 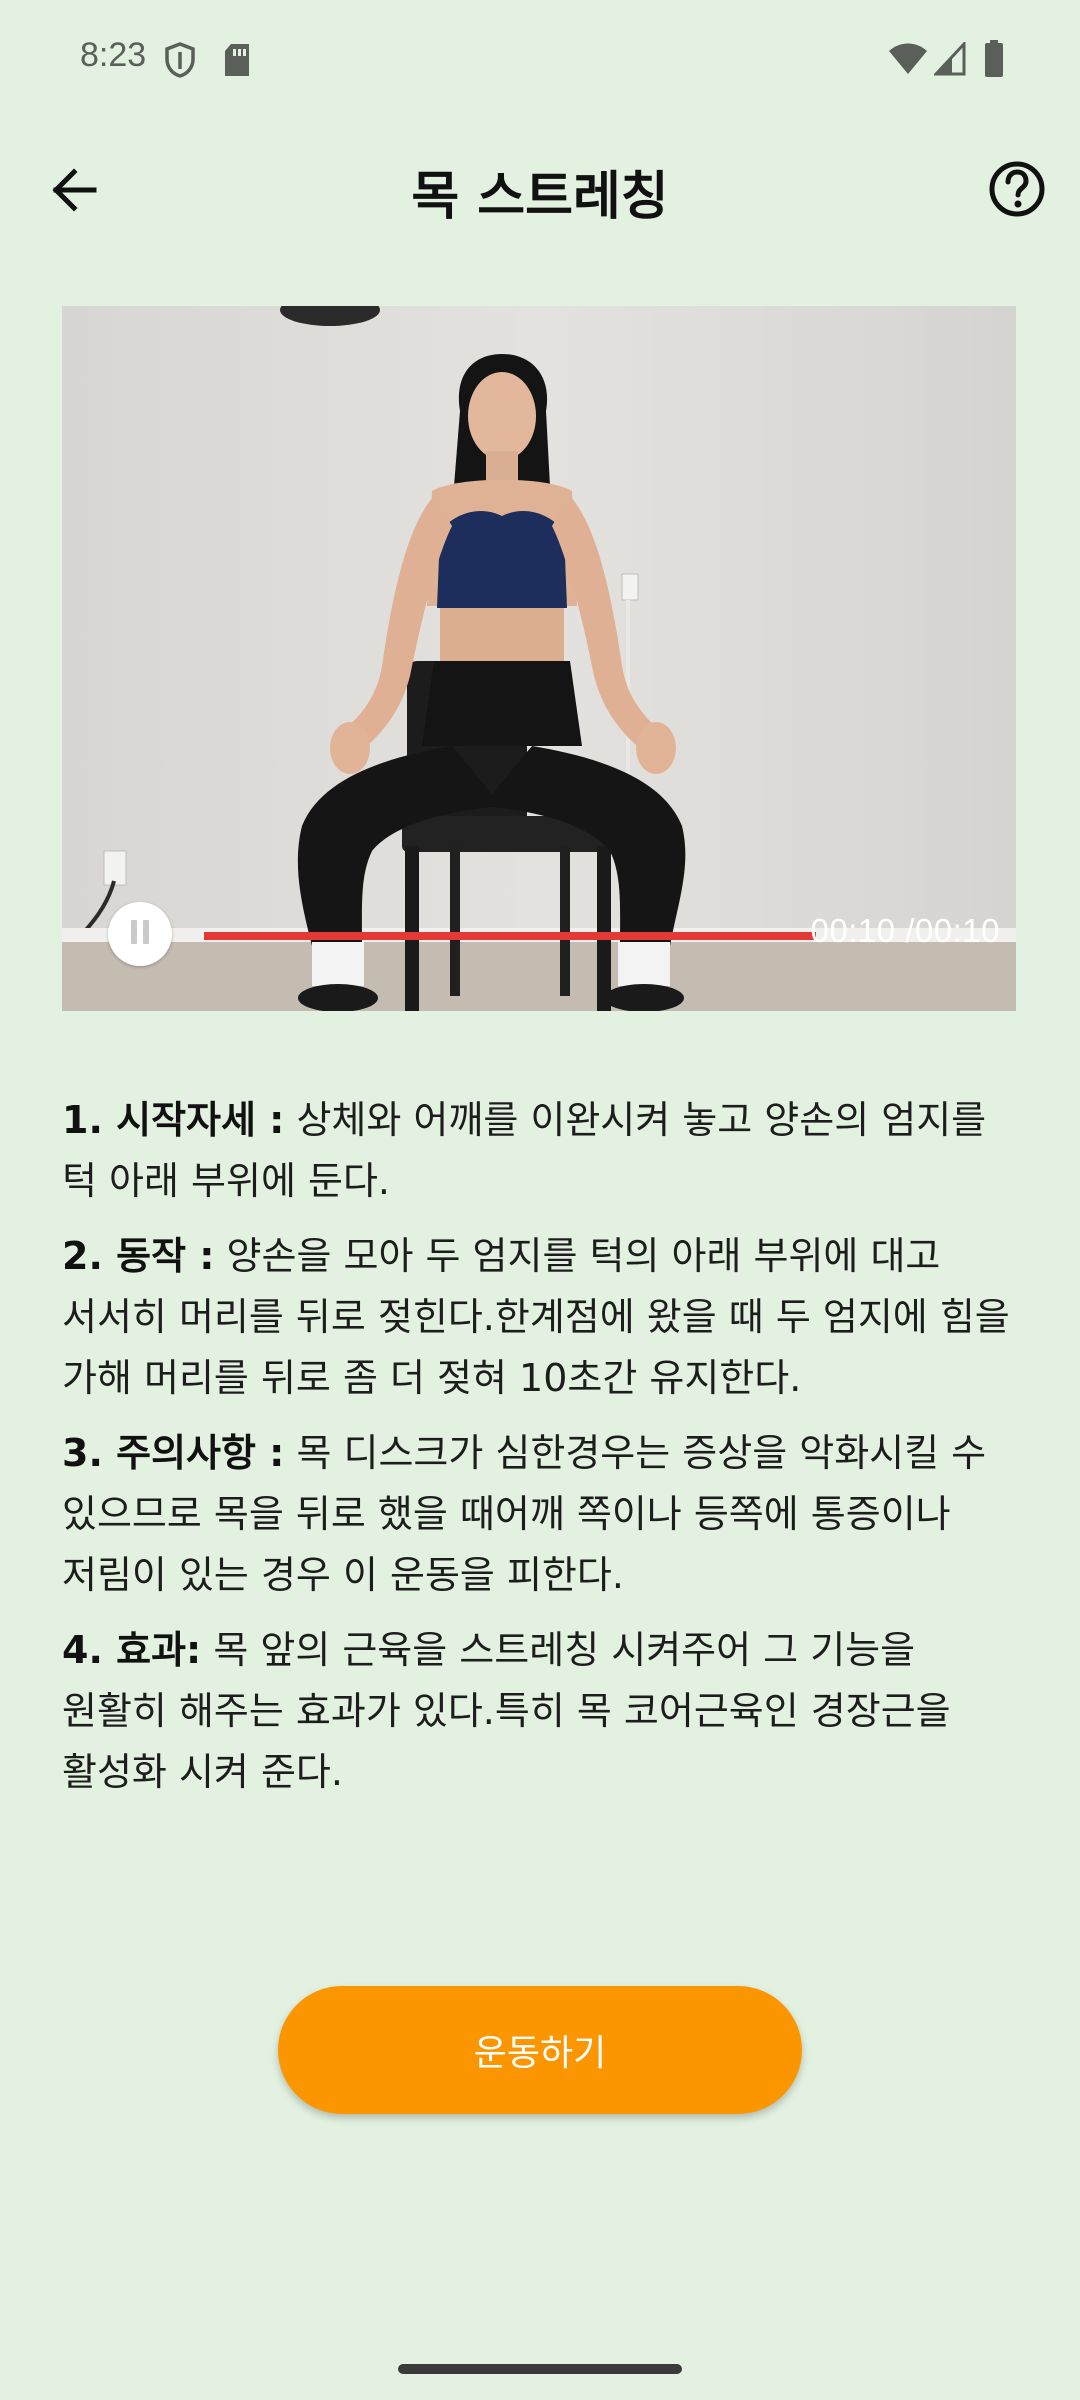 What do you see at coordinates (905, 930) in the screenshot?
I see `video-time: 00:10 /00:10` at bounding box center [905, 930].